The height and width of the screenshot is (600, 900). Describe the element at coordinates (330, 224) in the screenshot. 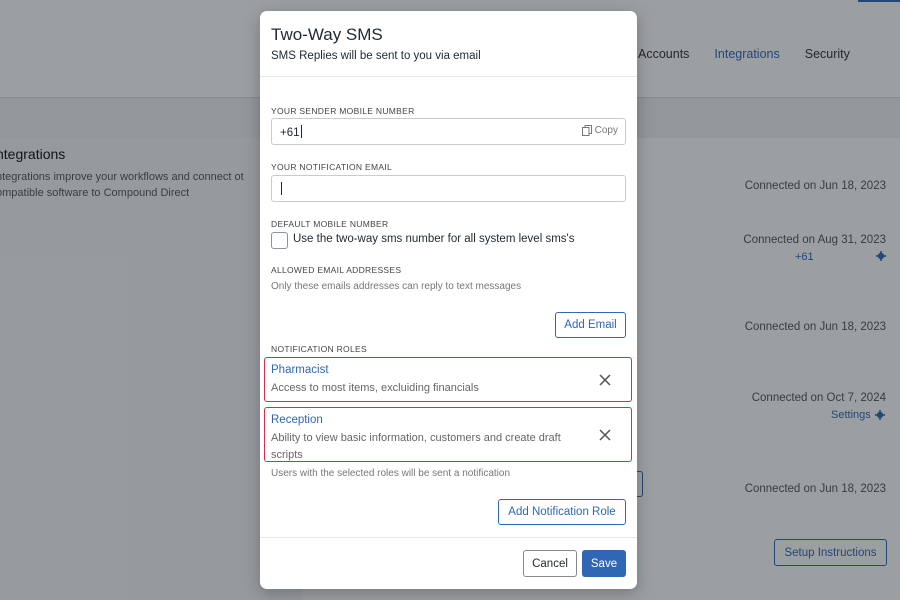

I see `default-mobile-label: DEFAULT MOBILE NUMBER` at that location.